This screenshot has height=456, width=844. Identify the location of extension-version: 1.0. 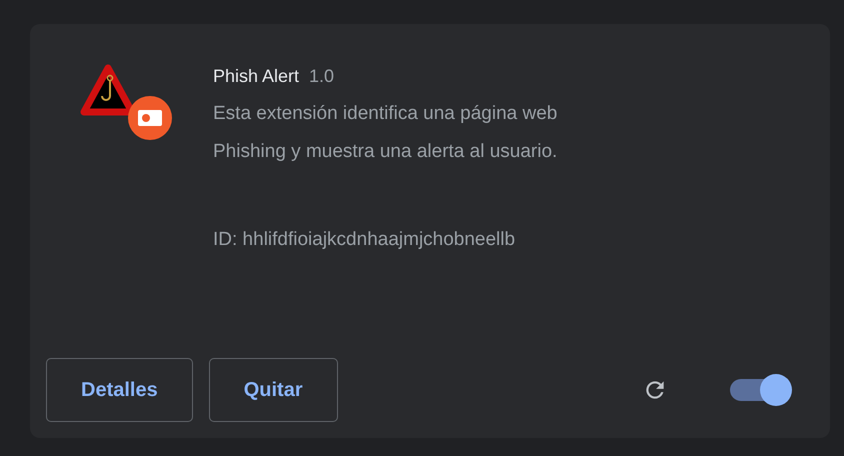
(321, 76).